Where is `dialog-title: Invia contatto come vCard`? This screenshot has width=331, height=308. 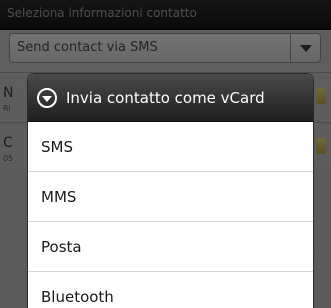
dialog-title: Invia contatto come vCard is located at coordinates (165, 98).